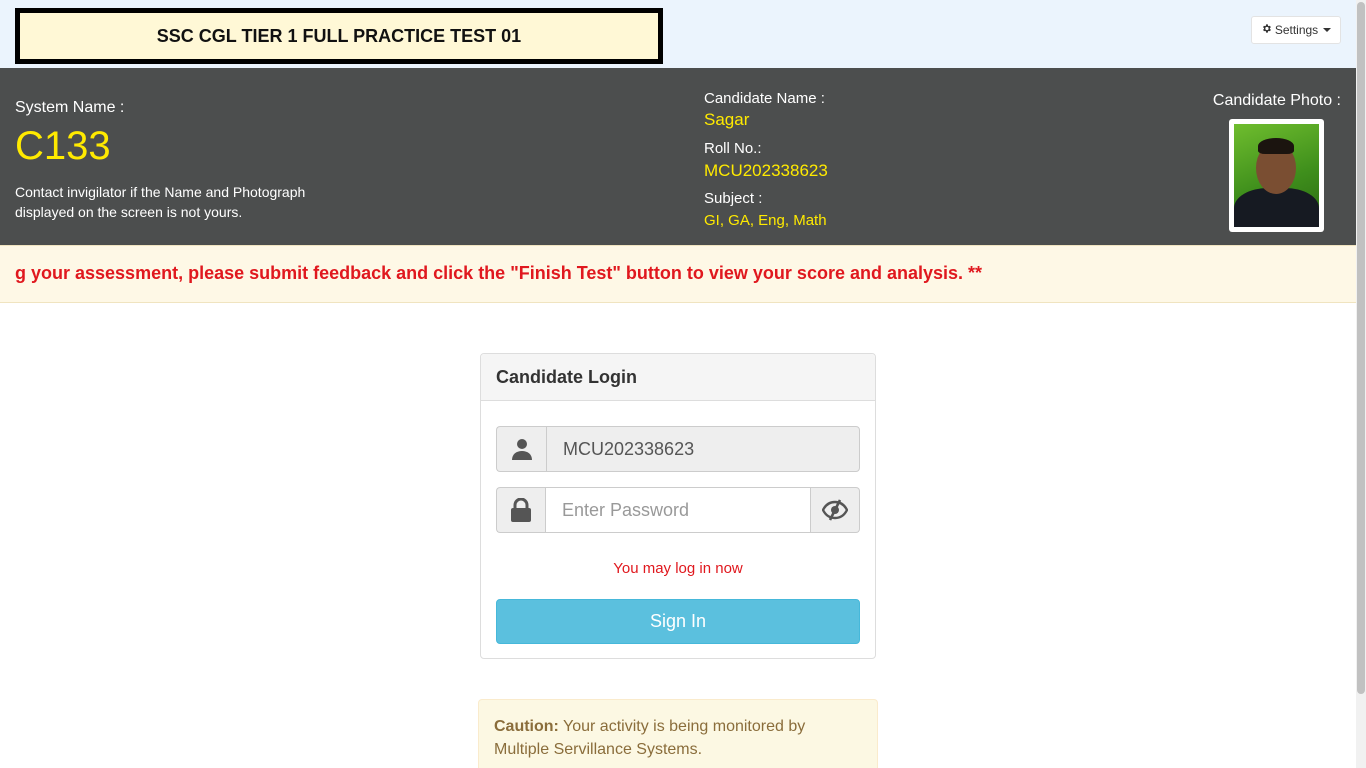 The width and height of the screenshot is (1366, 768). Describe the element at coordinates (526, 726) in the screenshot. I see `caution-label: Caution:` at that location.